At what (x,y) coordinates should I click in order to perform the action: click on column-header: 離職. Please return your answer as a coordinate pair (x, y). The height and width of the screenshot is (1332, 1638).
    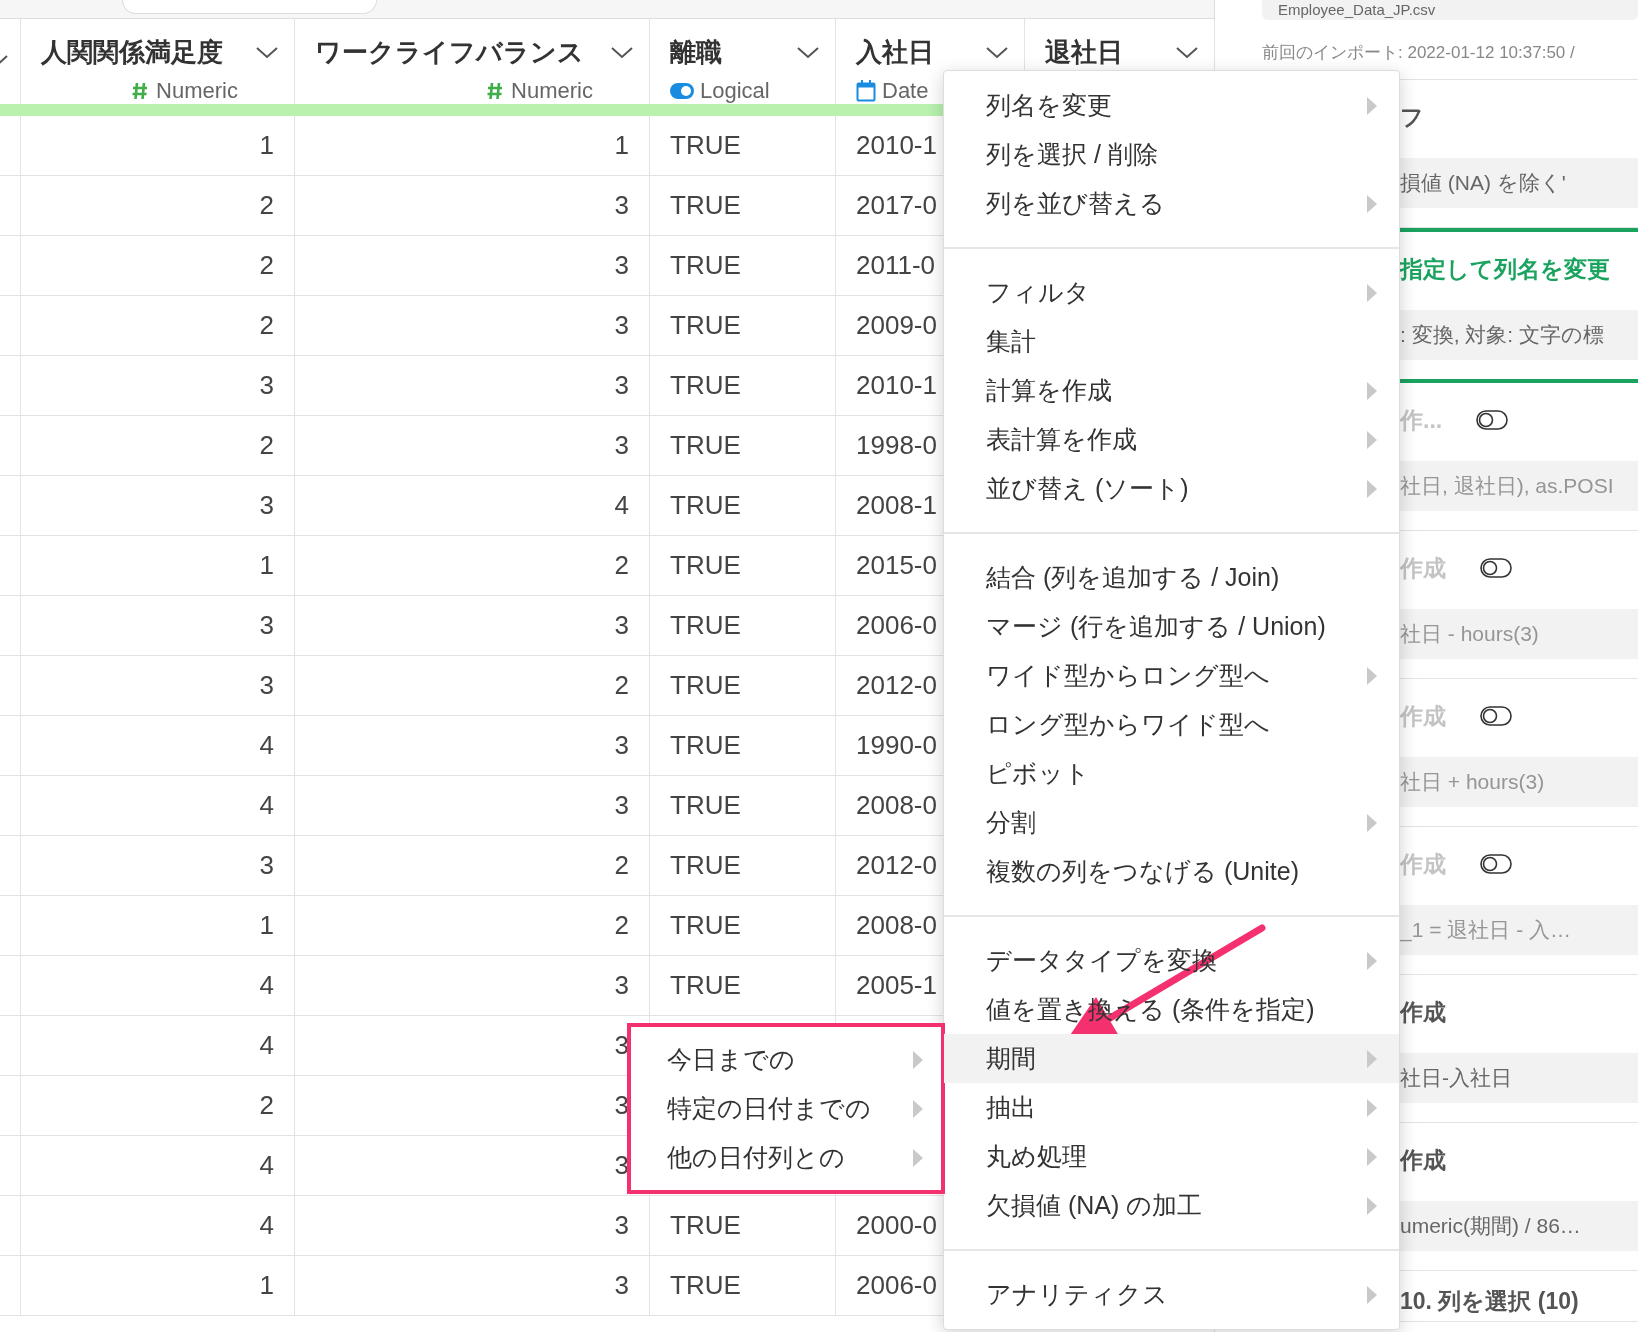
    Looking at the image, I should click on (696, 52).